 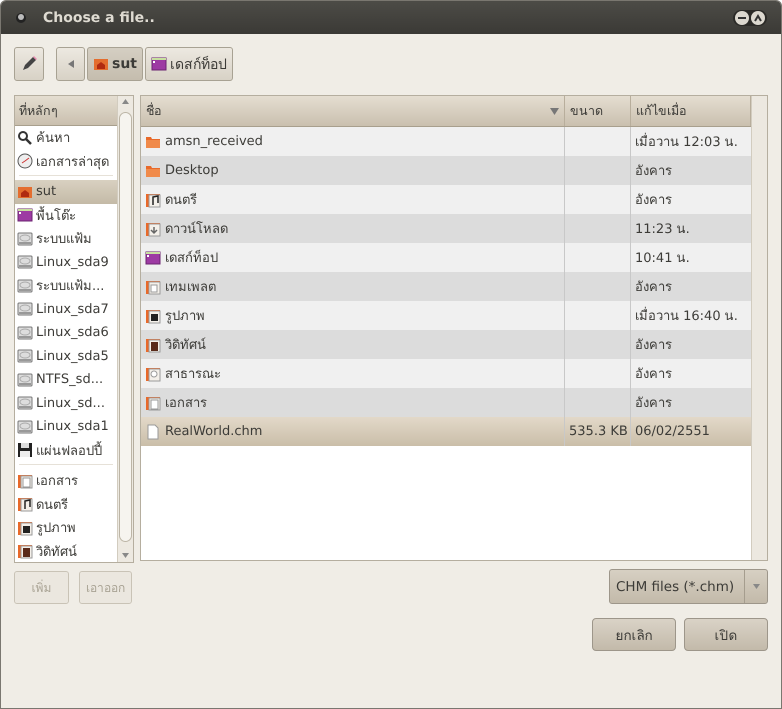 What do you see at coordinates (446, 286) in the screenshot?
I see `file-row: เทมเพลต อังคาร` at bounding box center [446, 286].